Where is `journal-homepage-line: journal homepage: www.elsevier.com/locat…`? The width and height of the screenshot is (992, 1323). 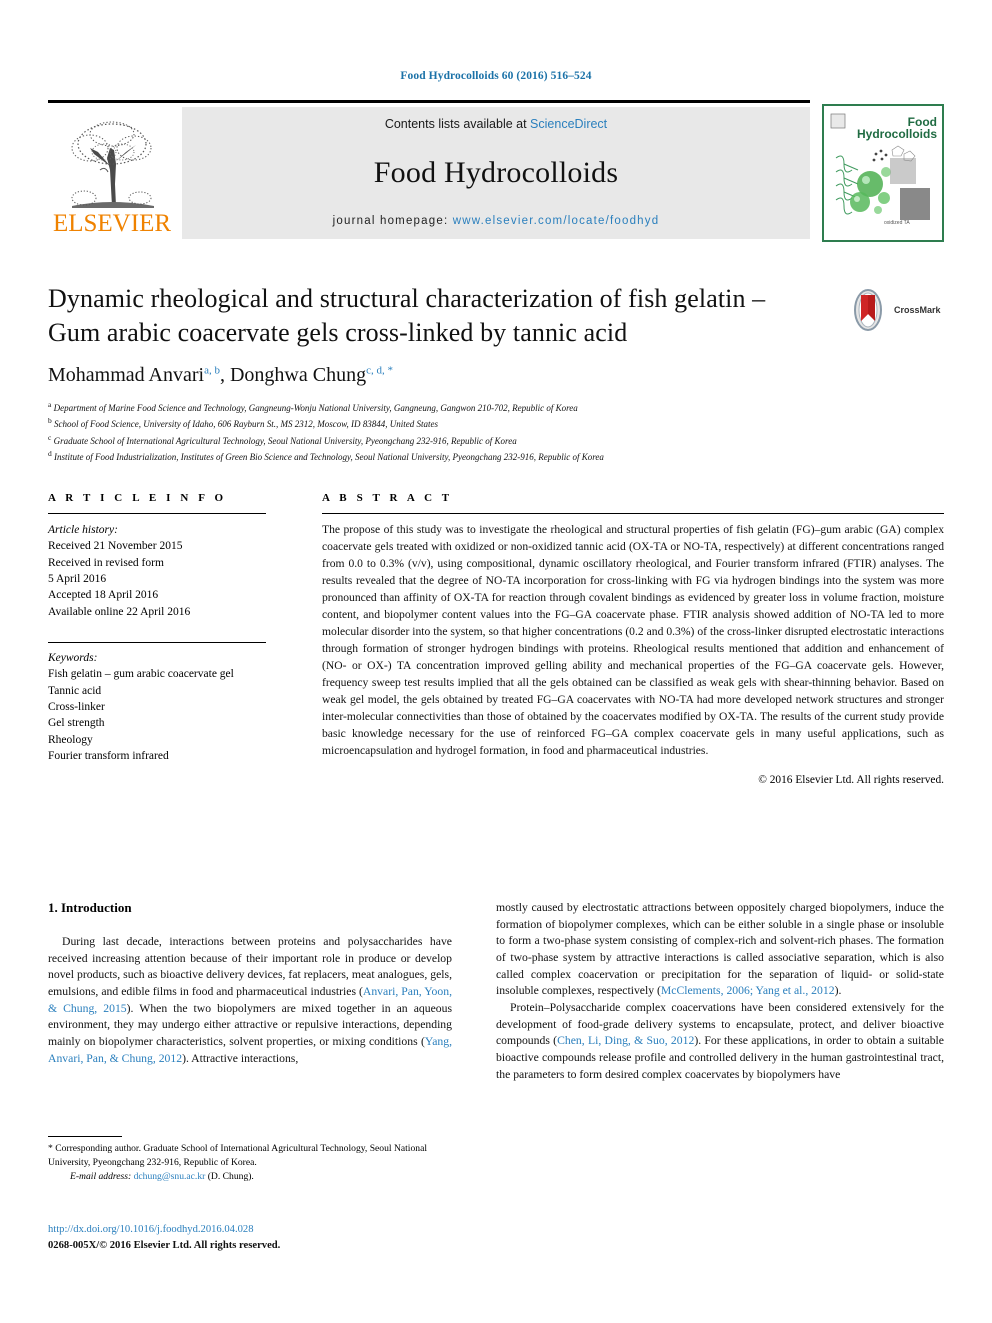
journal-homepage-line: journal homepage: www.elsevier.com/locat… is located at coordinates (496, 221).